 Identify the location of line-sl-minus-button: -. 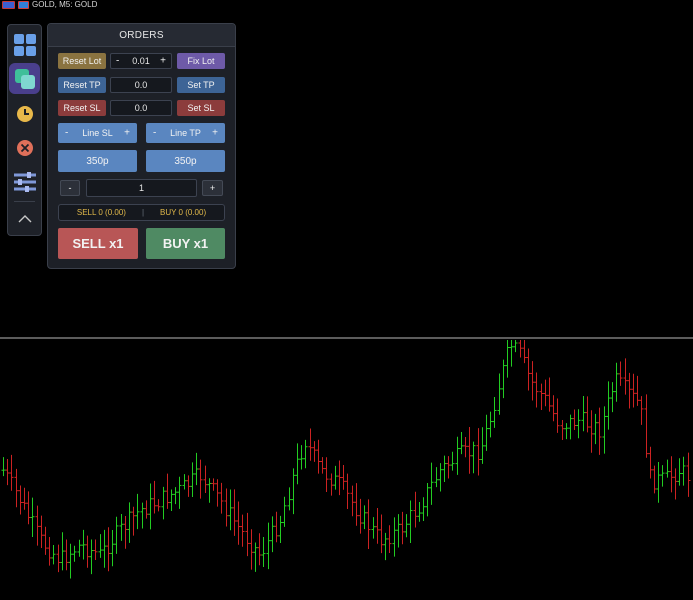
(66, 133).